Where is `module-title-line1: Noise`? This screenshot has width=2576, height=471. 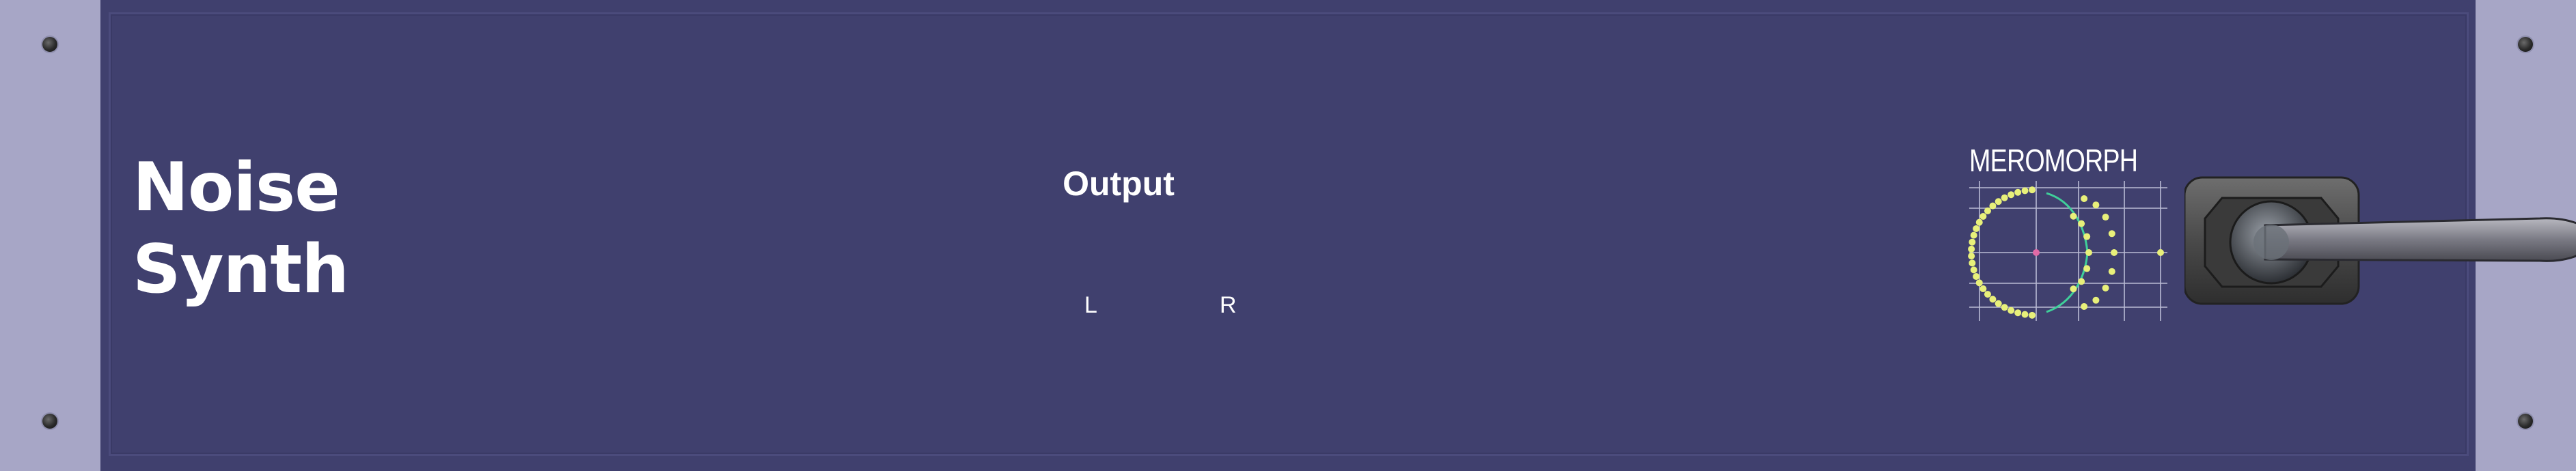 module-title-line1: Noise is located at coordinates (236, 188).